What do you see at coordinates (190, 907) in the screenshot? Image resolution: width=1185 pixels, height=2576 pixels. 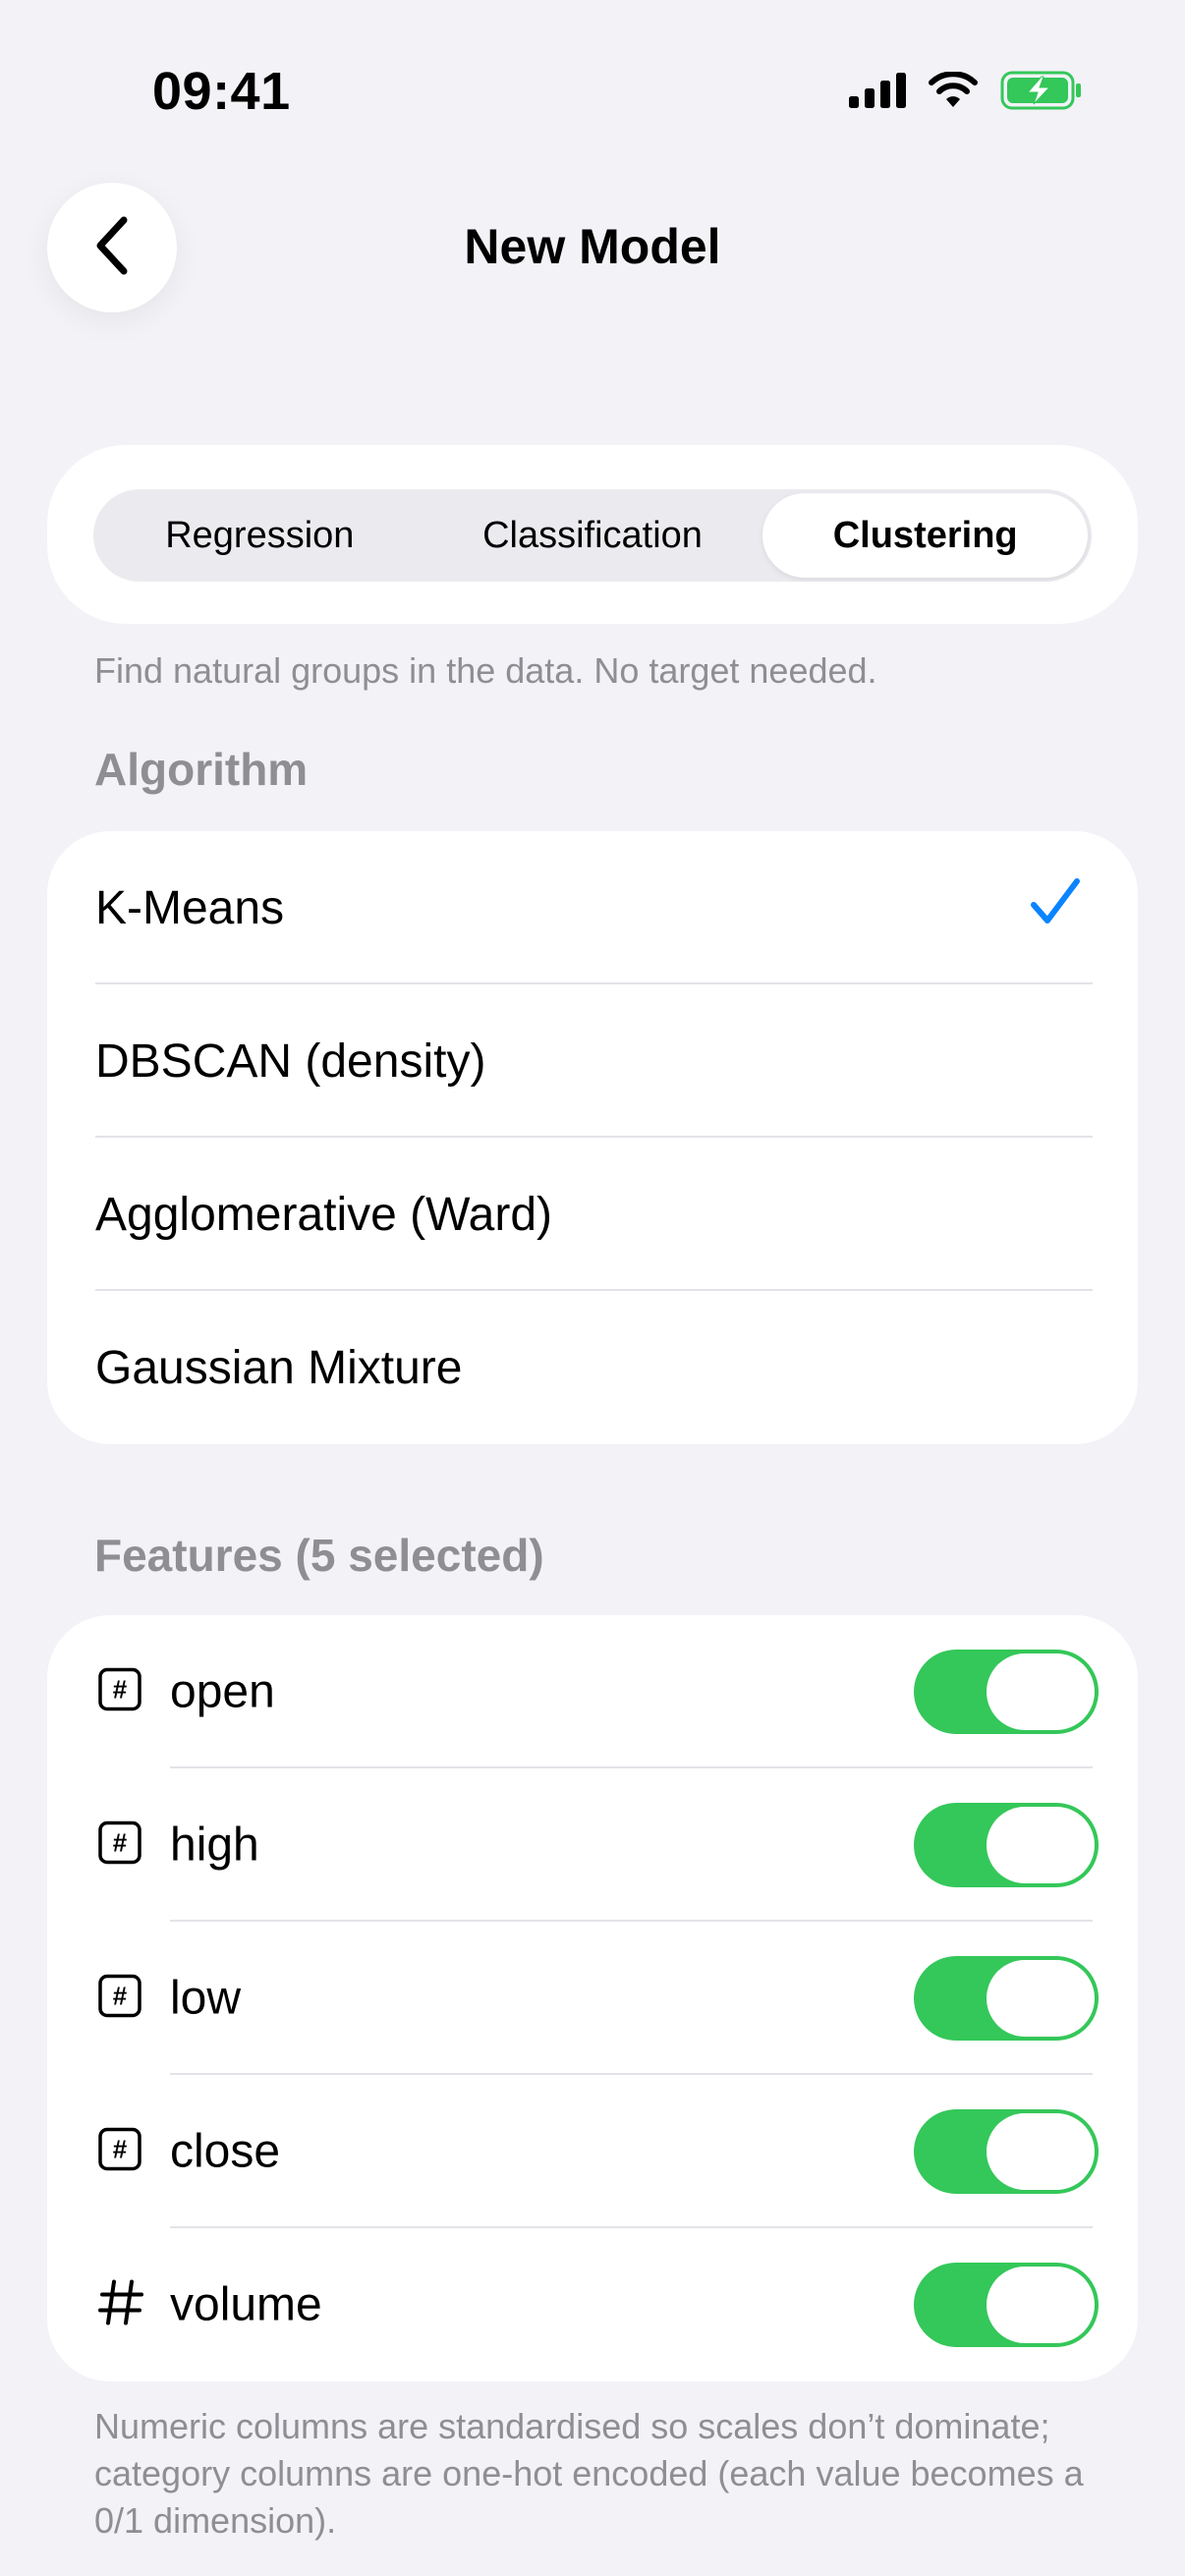 I see `algorithm-label: K-Means` at bounding box center [190, 907].